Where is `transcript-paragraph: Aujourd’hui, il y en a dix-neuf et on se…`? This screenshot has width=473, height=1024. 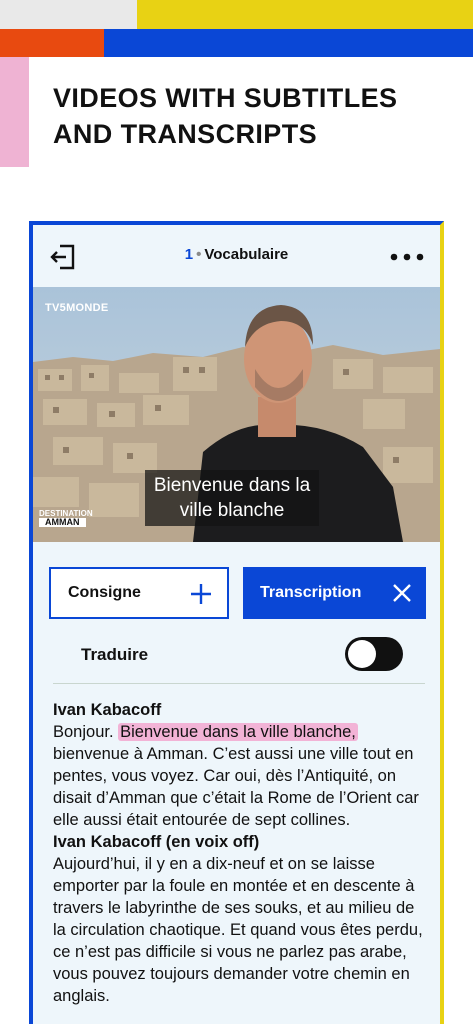
transcript-paragraph: Aujourd’hui, il y en a dix-neuf et on se… is located at coordinates (238, 930).